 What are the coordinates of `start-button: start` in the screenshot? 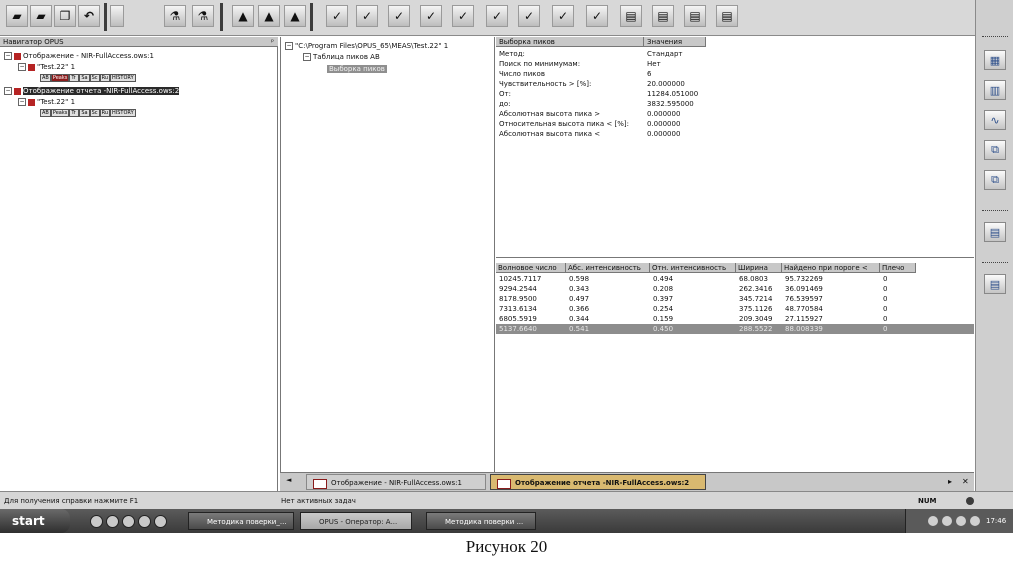 It's located at (35, 521).